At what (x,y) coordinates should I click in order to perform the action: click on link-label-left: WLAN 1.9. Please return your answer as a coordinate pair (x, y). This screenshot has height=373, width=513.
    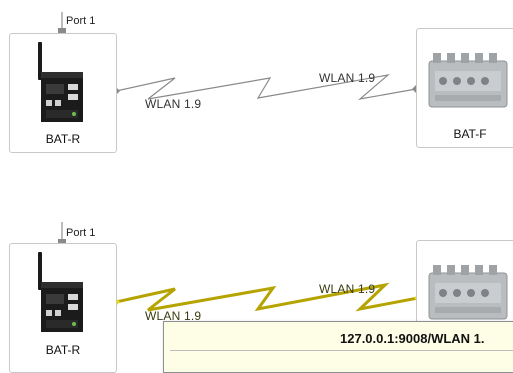
    Looking at the image, I should click on (173, 104).